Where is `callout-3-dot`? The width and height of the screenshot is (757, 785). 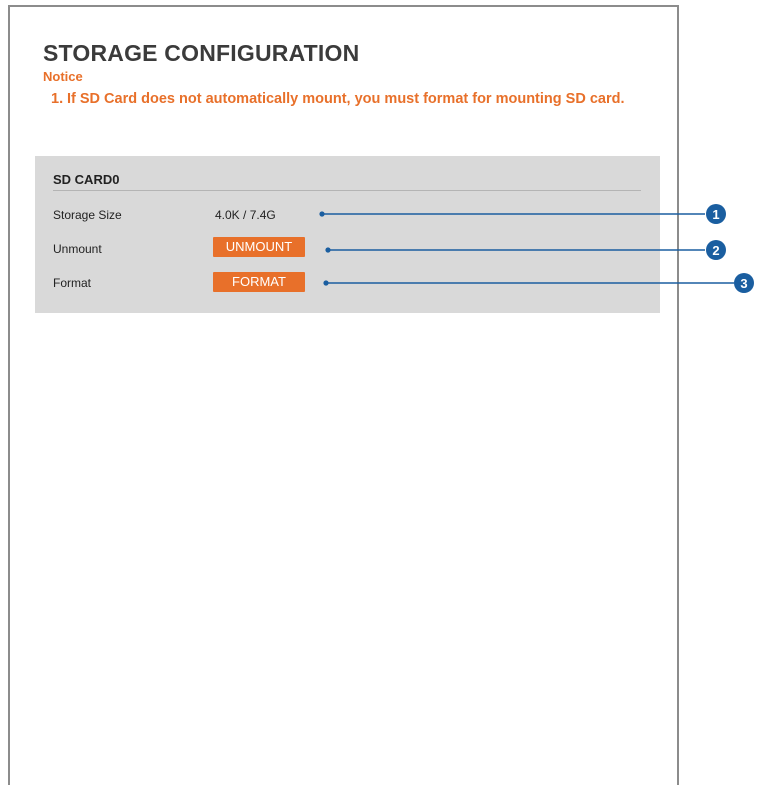 callout-3-dot is located at coordinates (326, 283).